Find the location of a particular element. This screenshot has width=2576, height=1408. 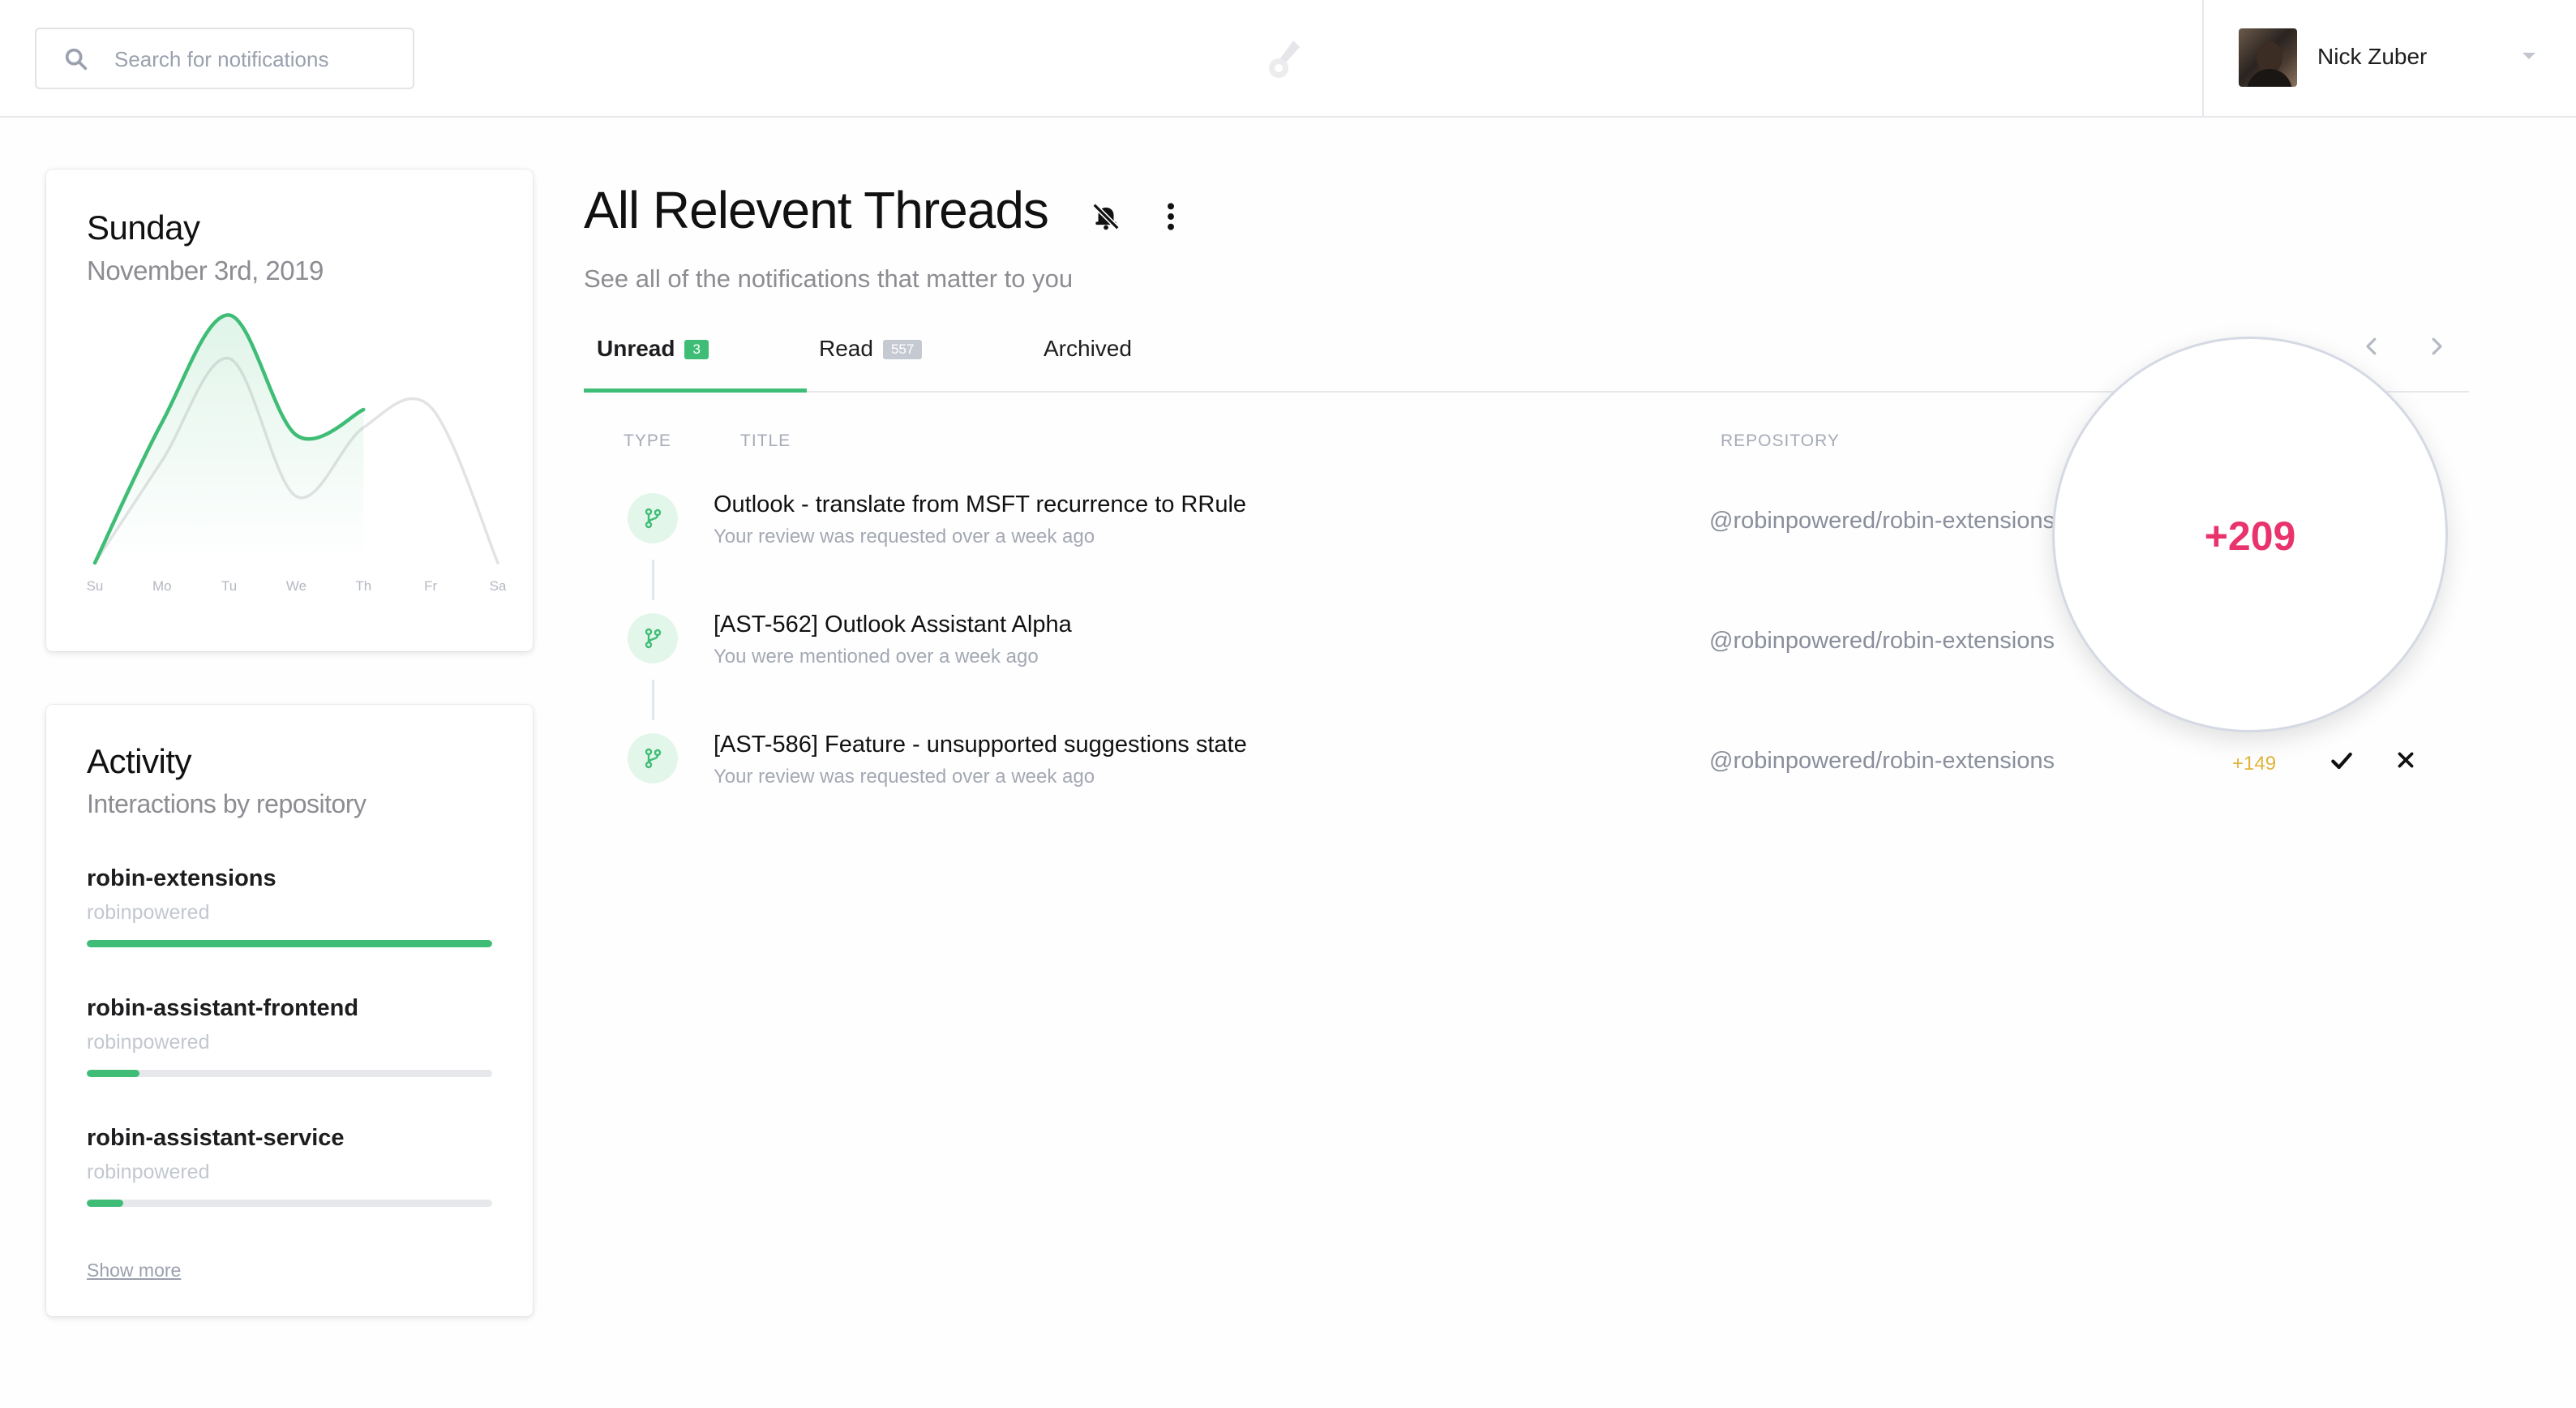

chevron-left-icon is located at coordinates (2372, 346).